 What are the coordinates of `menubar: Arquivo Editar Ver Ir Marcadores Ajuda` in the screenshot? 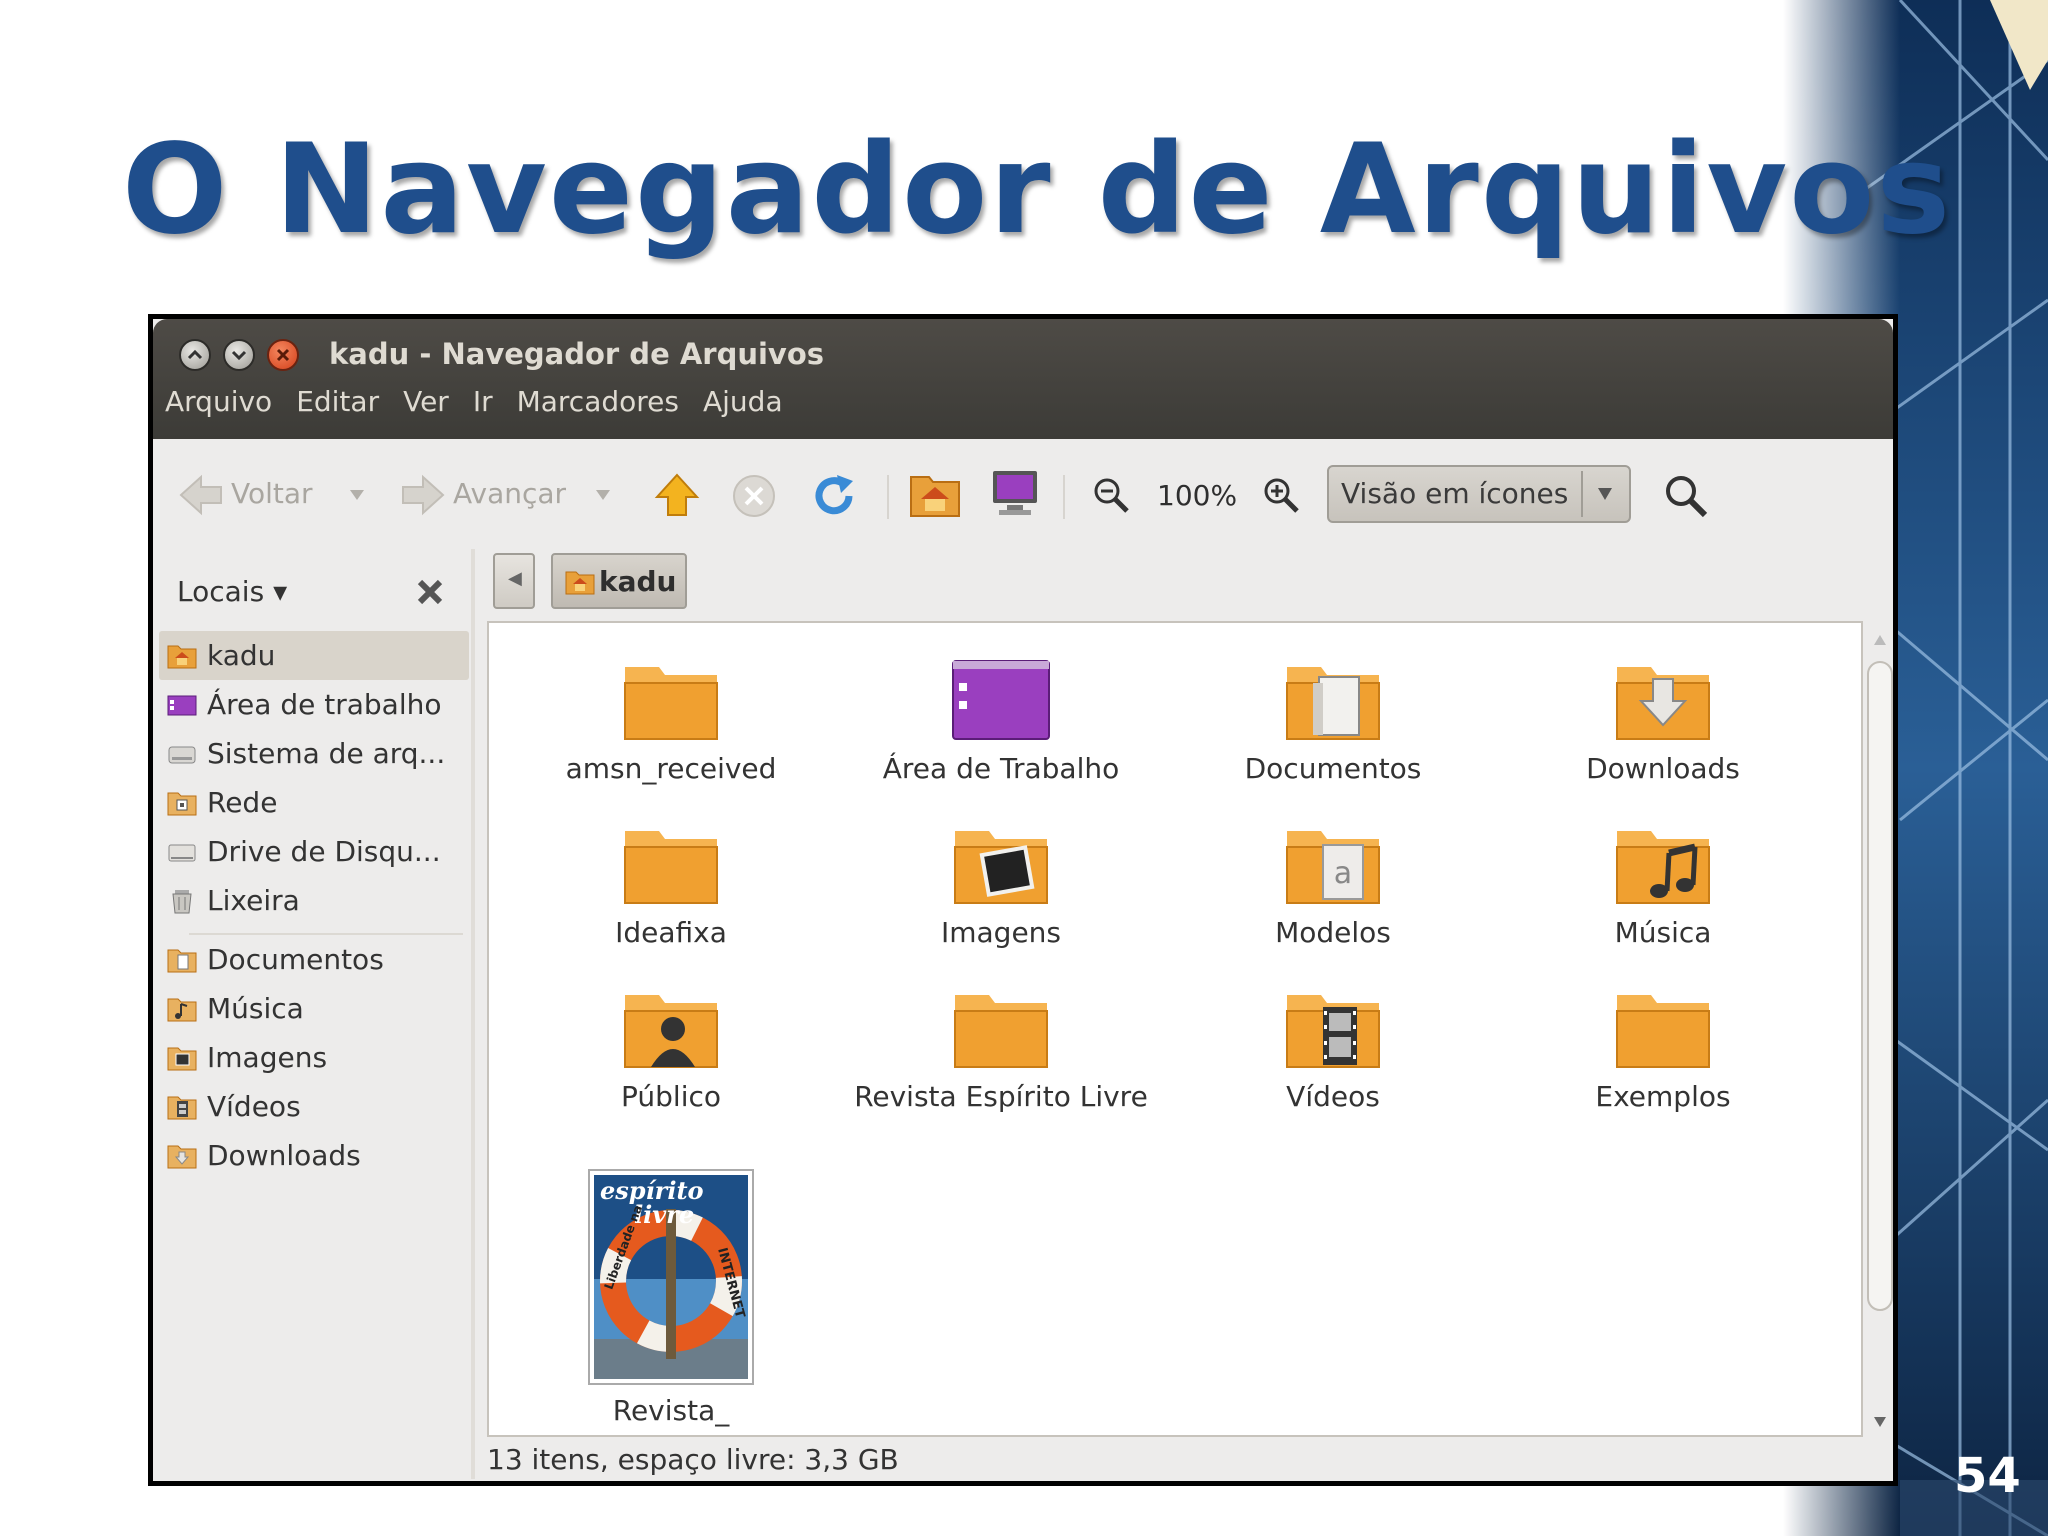 It's located at (474, 401).